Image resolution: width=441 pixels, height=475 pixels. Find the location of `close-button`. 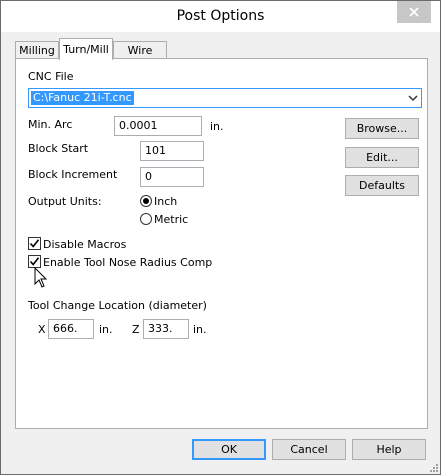

close-button is located at coordinates (414, 12).